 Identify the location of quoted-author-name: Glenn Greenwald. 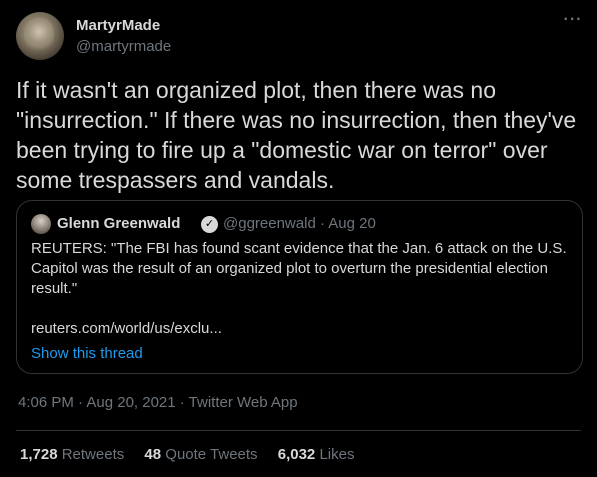
(119, 223).